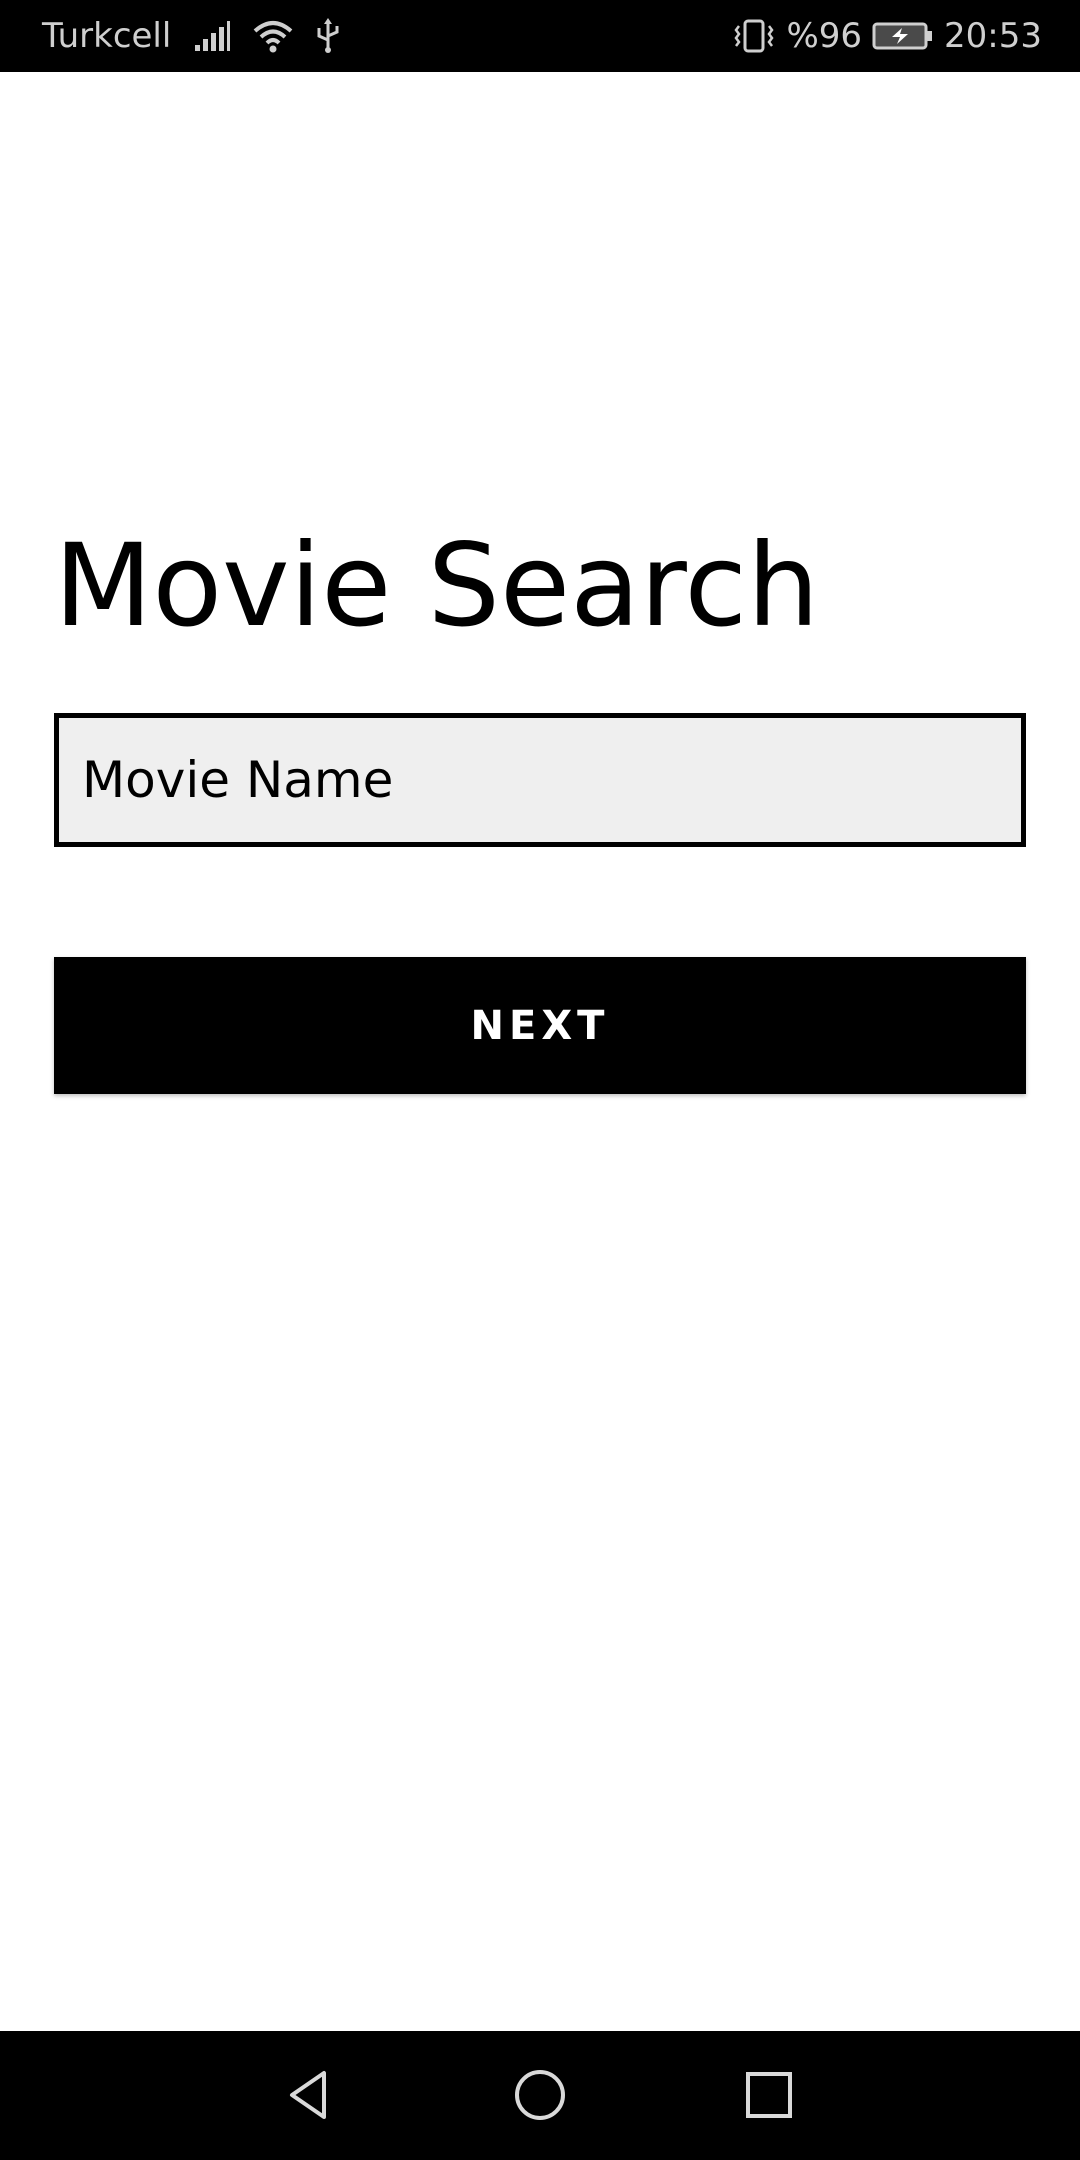  I want to click on clock: 20:53, so click(993, 36).